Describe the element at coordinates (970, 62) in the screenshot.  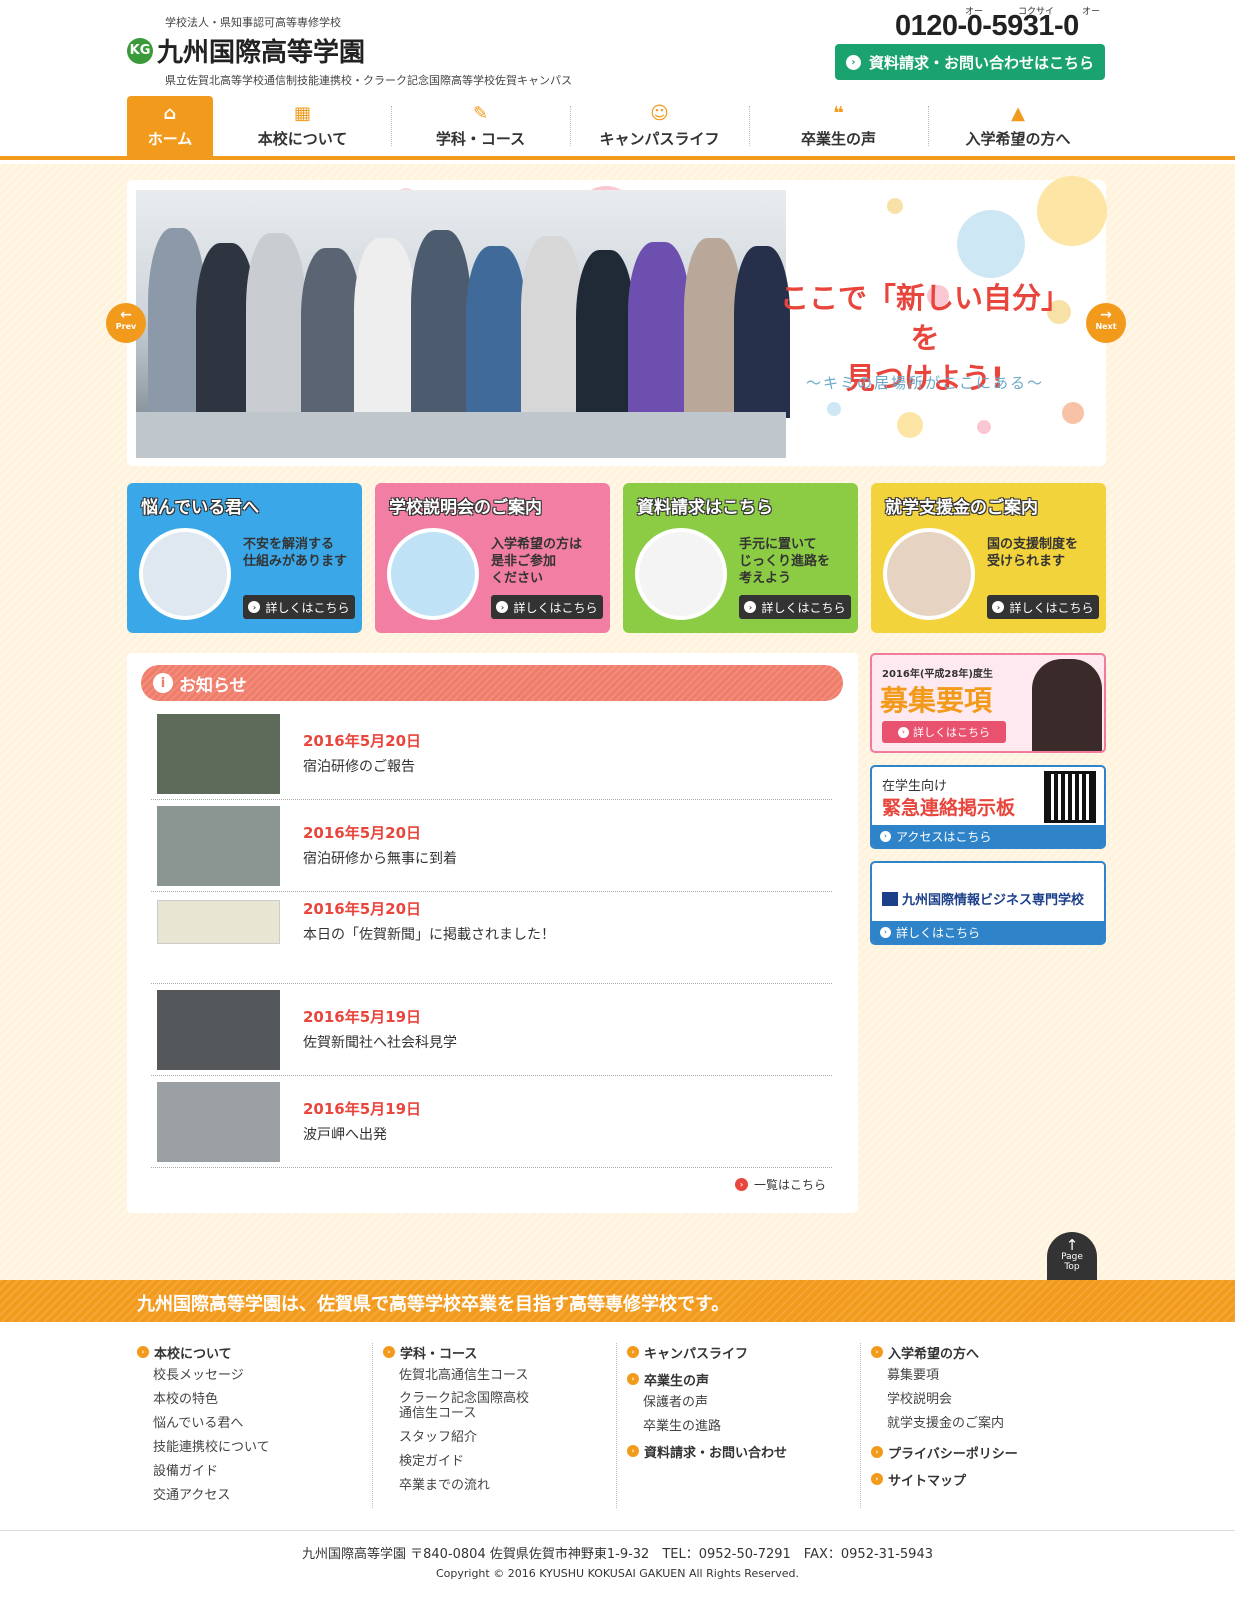
I see `contact-button: › 資料請求・お問い合わせはこちら` at that location.